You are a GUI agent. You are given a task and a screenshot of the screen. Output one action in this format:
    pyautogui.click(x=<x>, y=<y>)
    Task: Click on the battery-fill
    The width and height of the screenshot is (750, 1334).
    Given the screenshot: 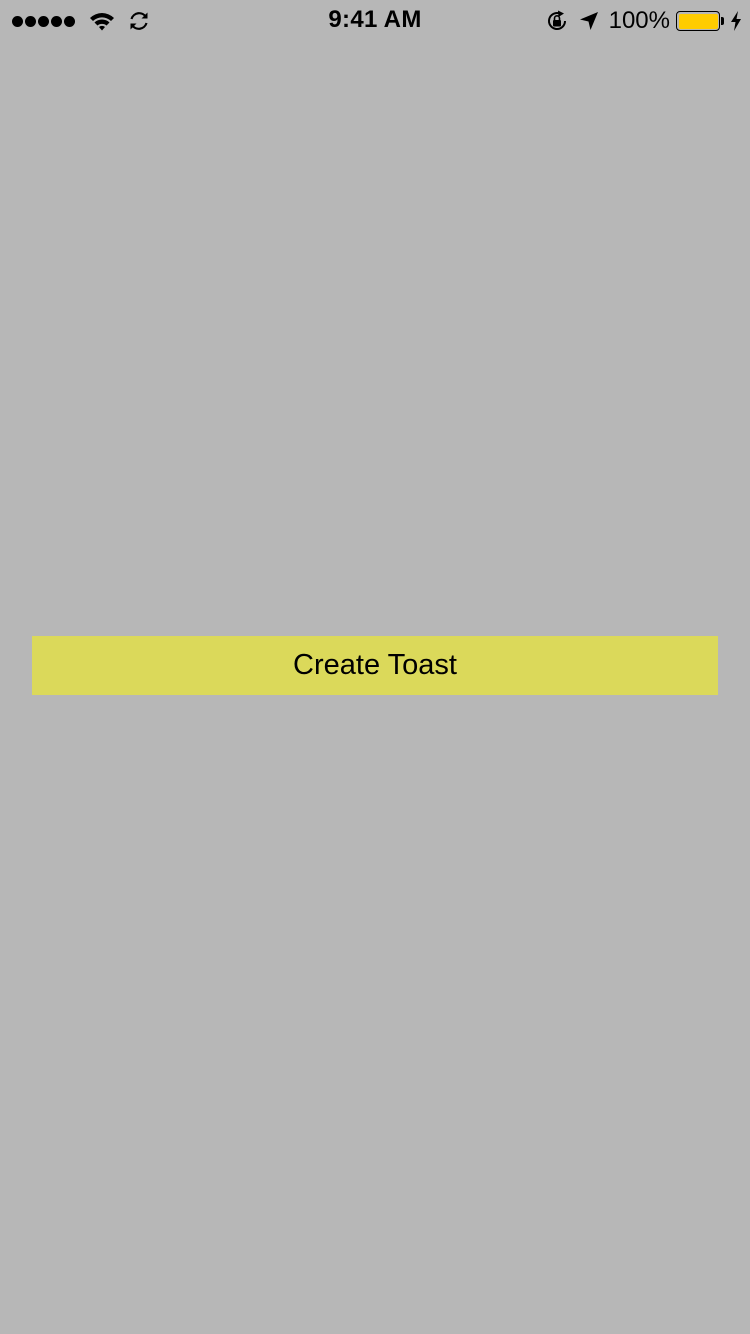 What is the action you would take?
    pyautogui.click(x=698, y=21)
    